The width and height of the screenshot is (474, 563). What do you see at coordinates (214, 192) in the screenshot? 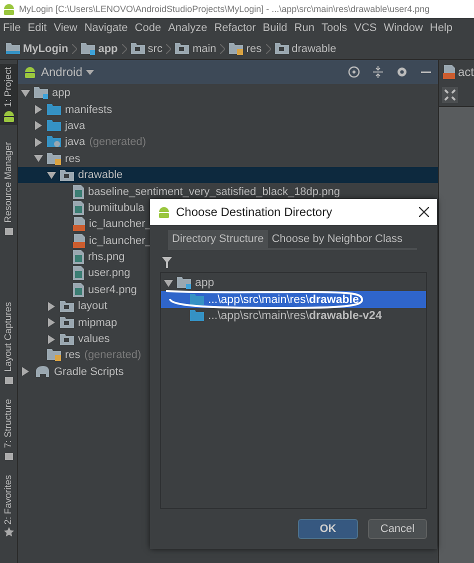
I see `item-label: baseline_sentiment_very_satisfied_black_18dp.png` at bounding box center [214, 192].